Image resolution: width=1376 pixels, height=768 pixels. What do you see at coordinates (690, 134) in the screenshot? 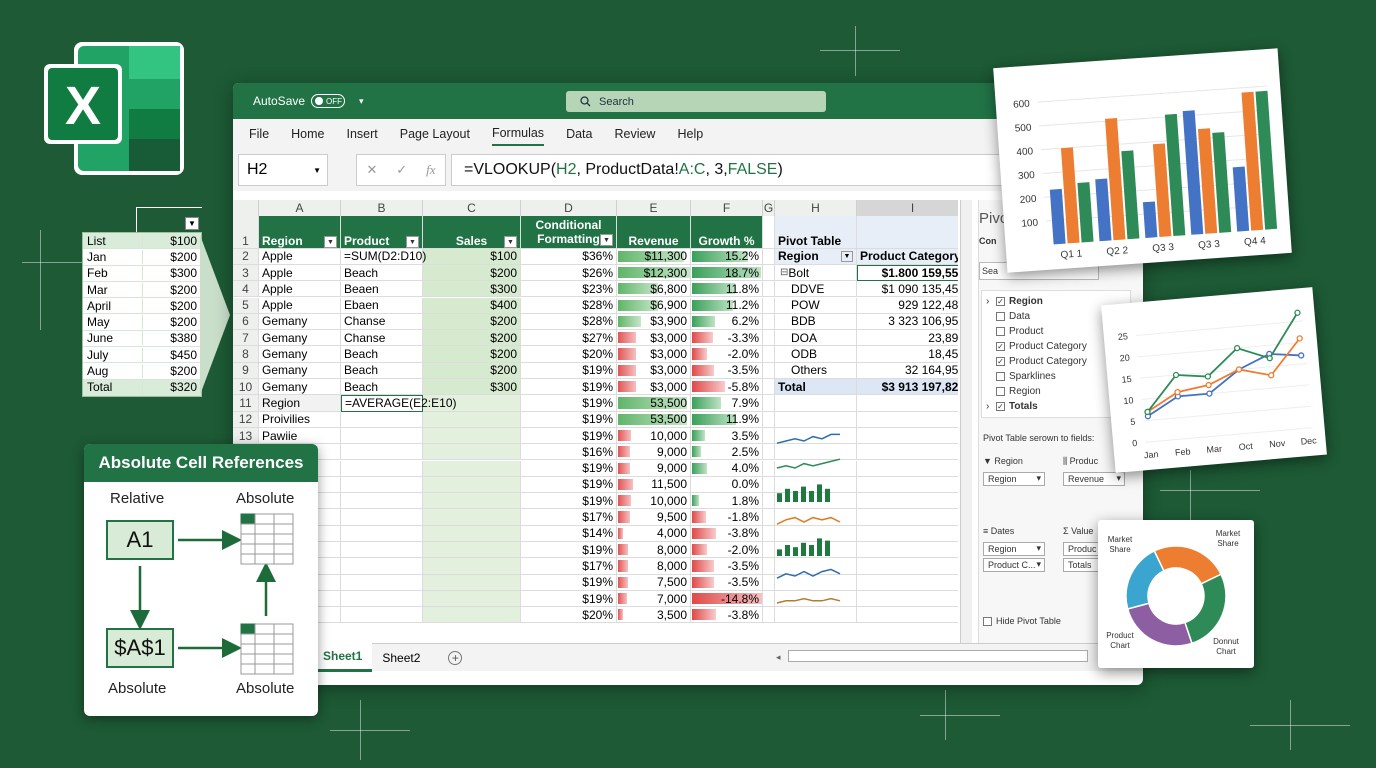
I see `menu-tab-help: Help` at bounding box center [690, 134].